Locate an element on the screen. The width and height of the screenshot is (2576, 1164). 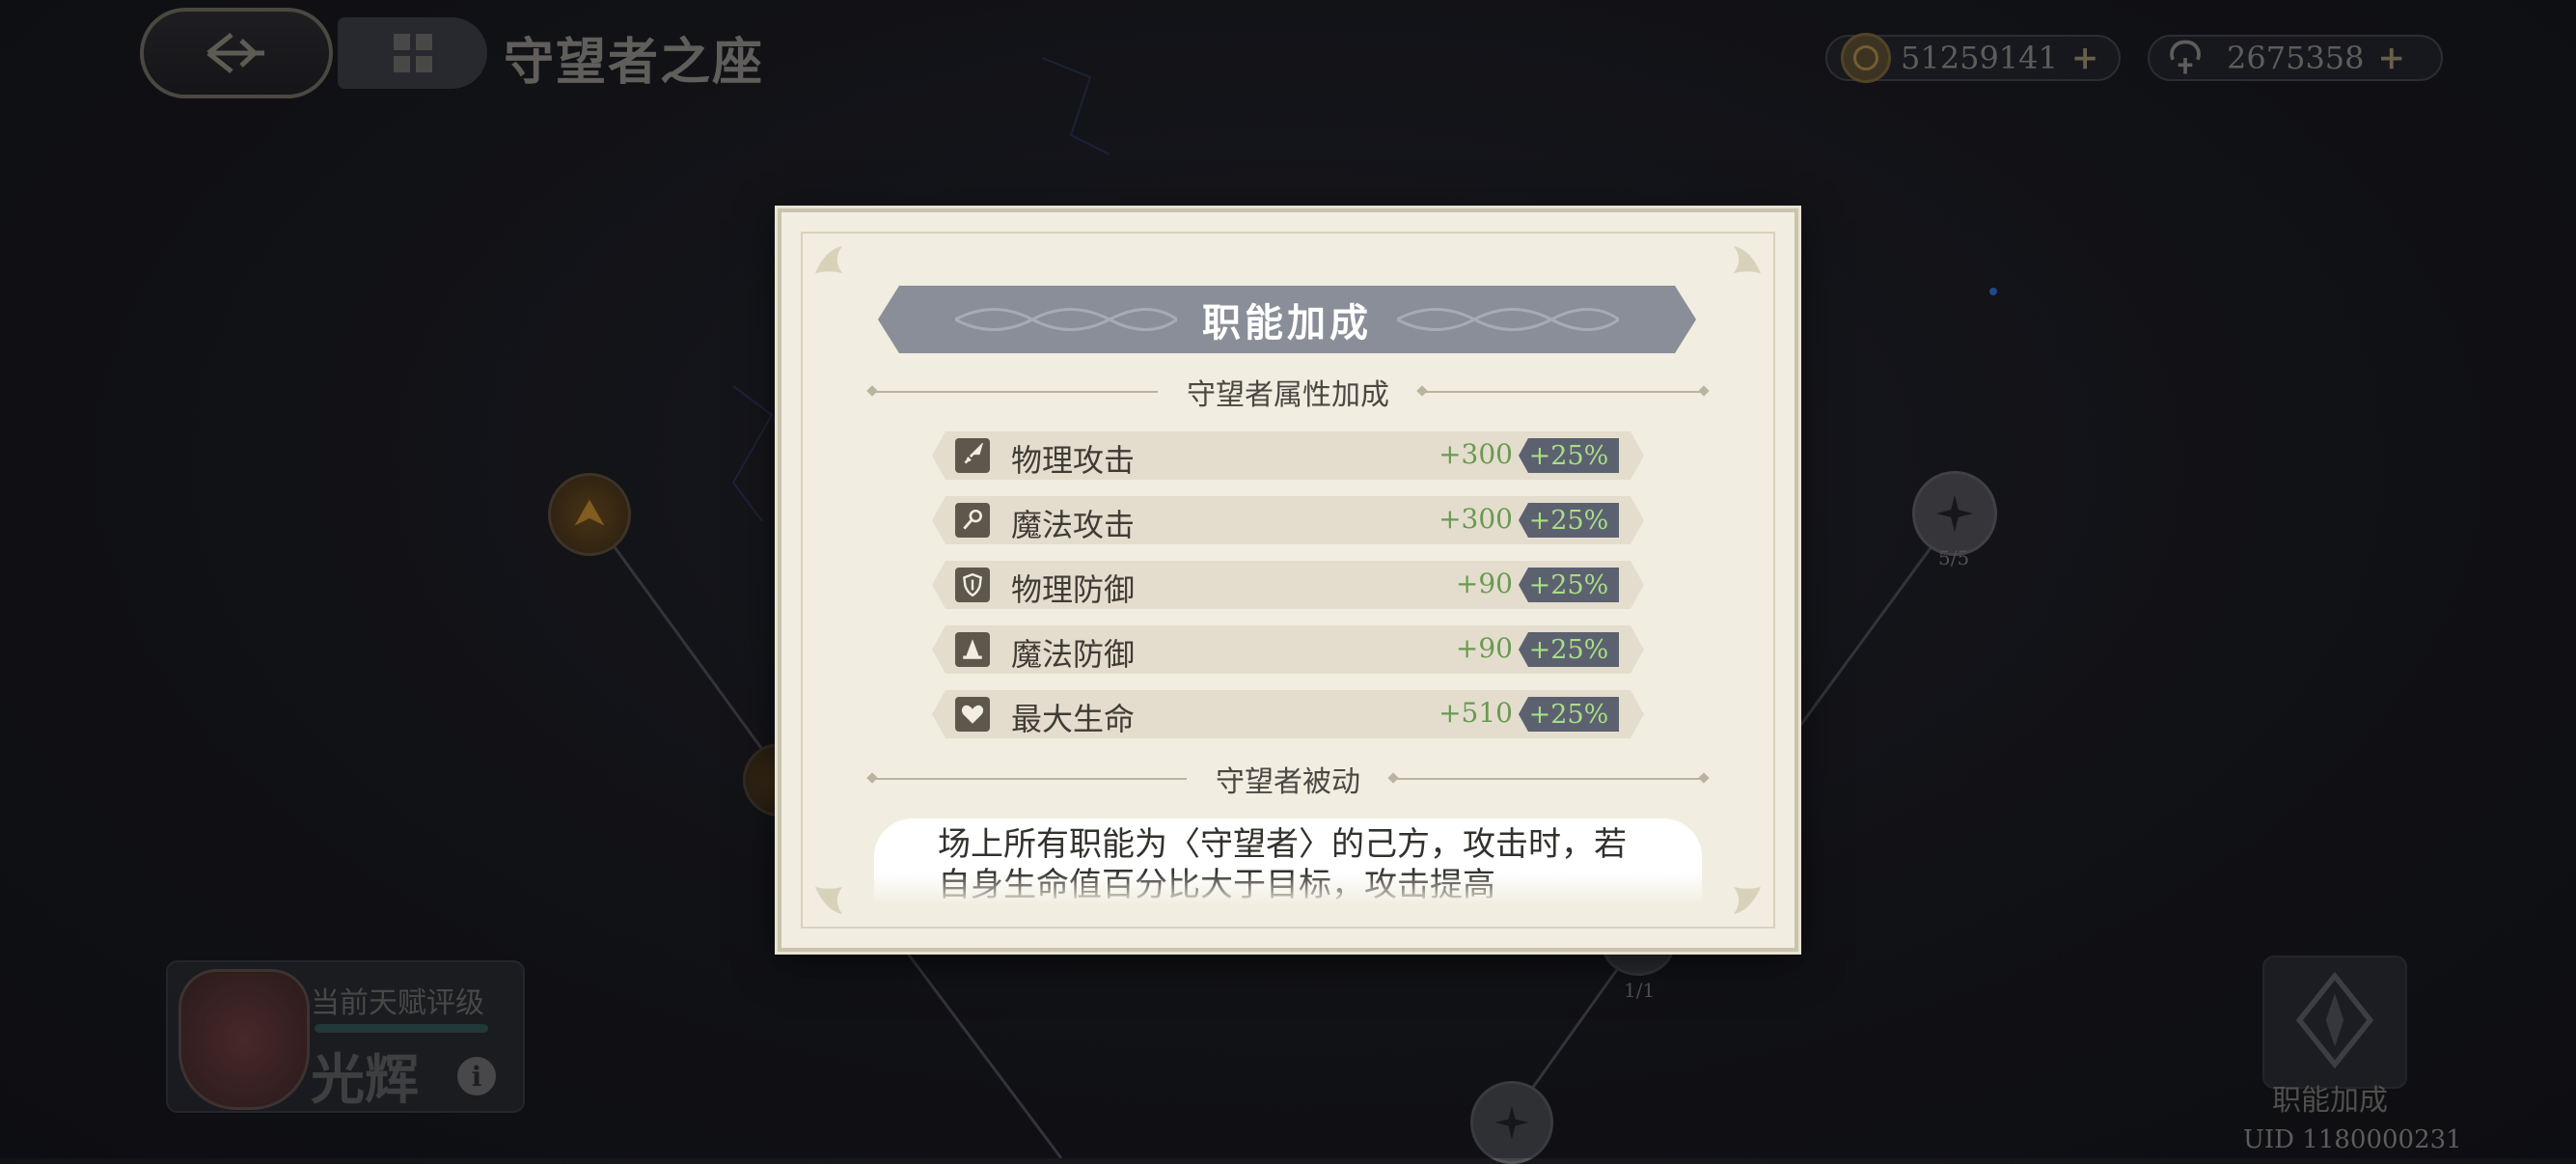
stat-row-physical-attack: 物理攻击 +300 +25% is located at coordinates (1288, 456).